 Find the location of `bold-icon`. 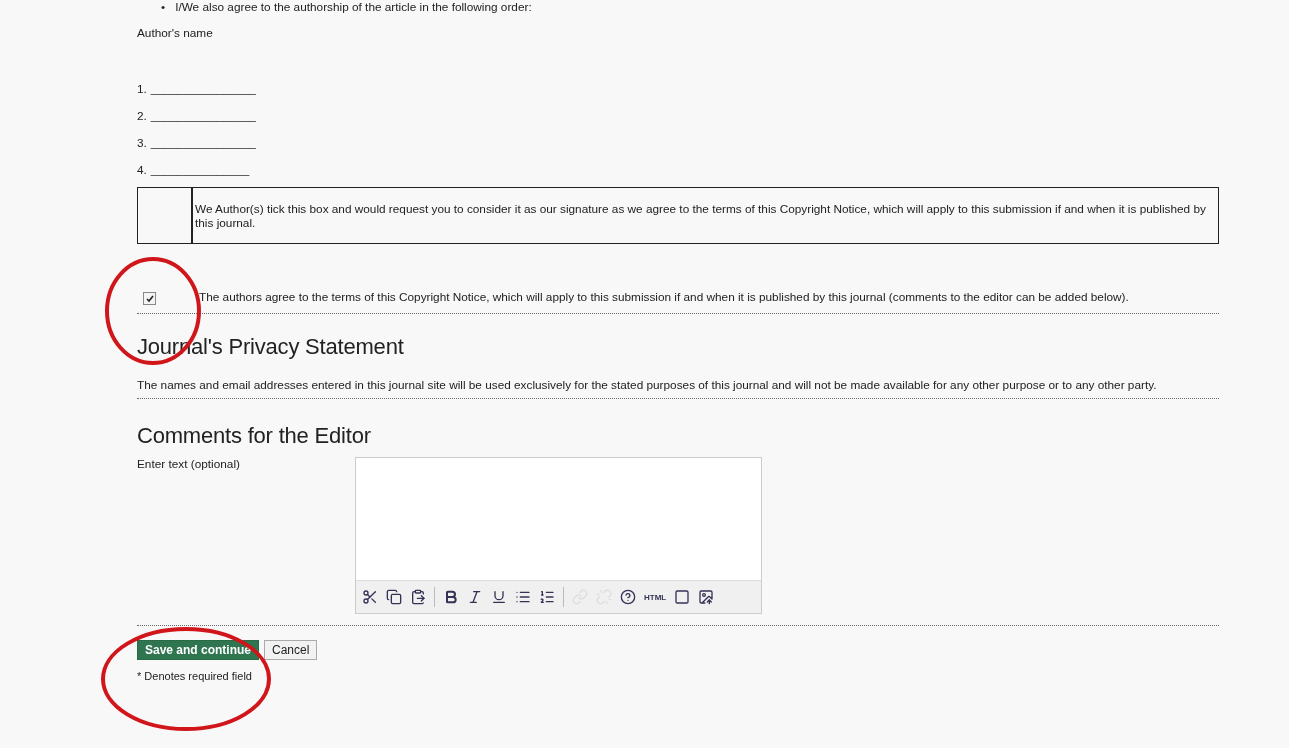

bold-icon is located at coordinates (451, 597).